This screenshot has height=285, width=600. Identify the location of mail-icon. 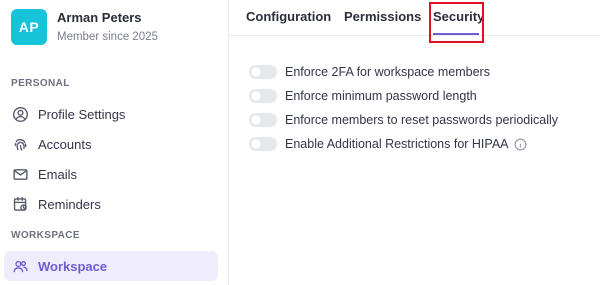
(20, 174).